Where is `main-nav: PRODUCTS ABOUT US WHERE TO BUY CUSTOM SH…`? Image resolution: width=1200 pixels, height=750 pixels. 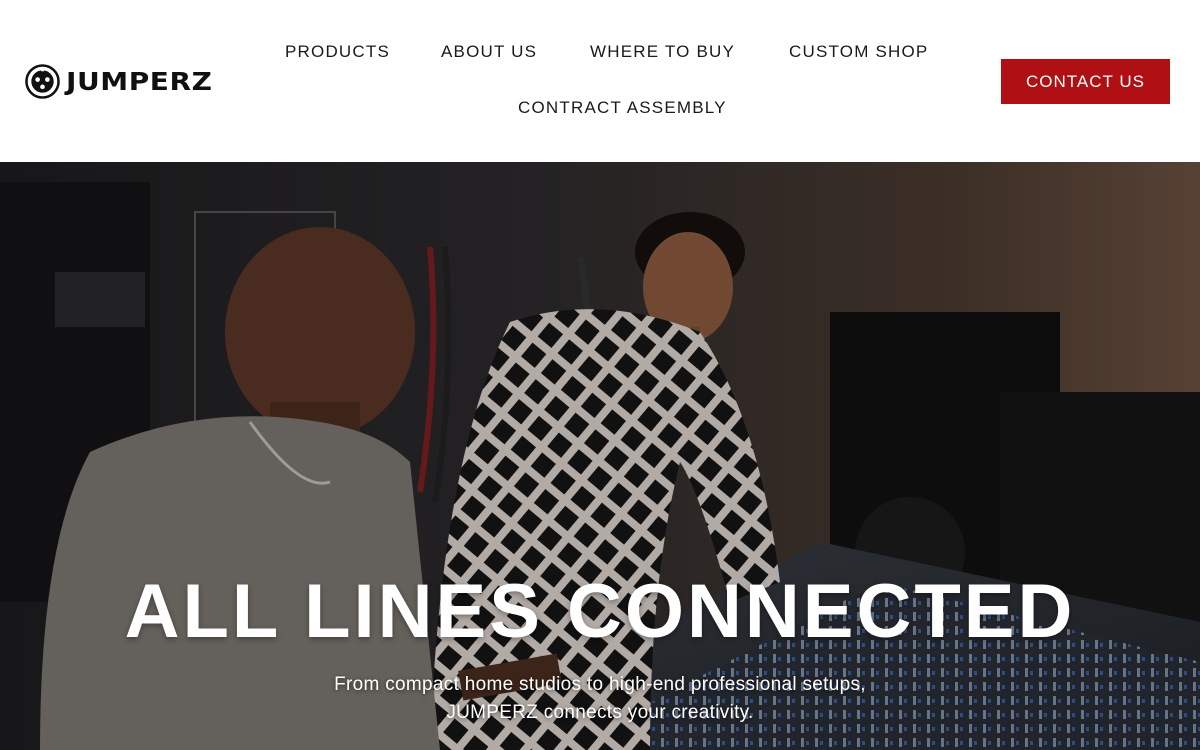 main-nav: PRODUCTS ABOUT US WHERE TO BUY CUSTOM SH… is located at coordinates (625, 81).